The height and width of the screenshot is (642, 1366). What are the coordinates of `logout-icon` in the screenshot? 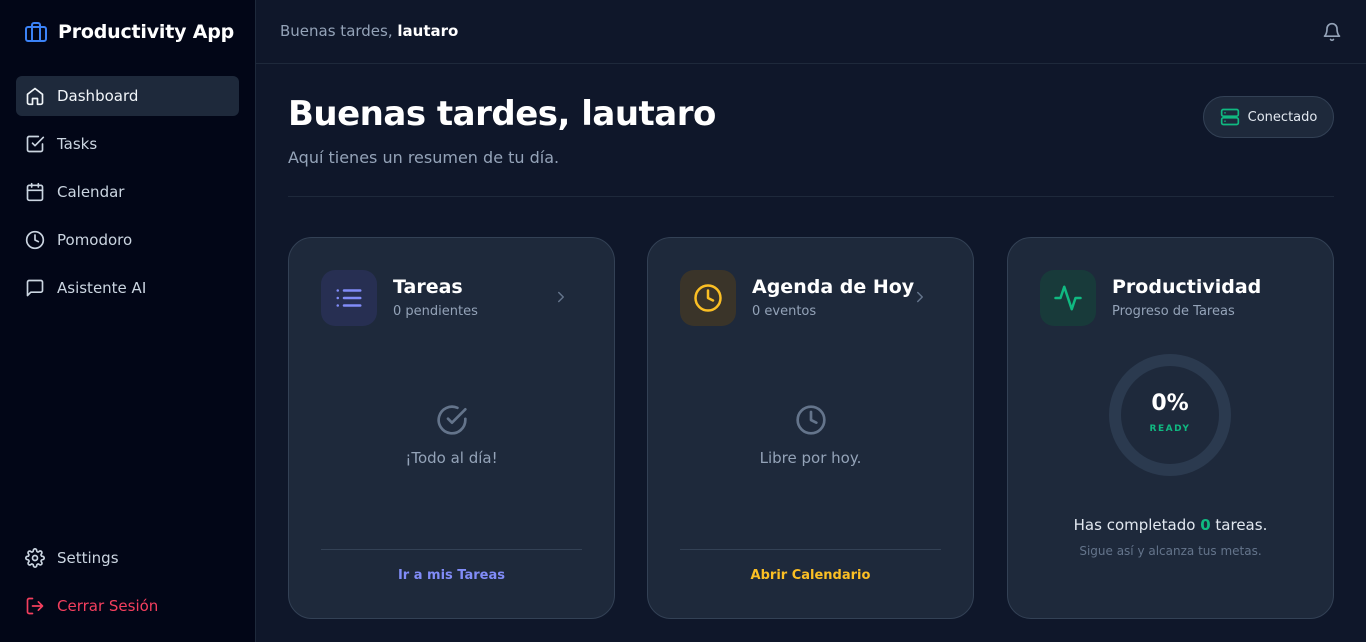 It's located at (35, 606).